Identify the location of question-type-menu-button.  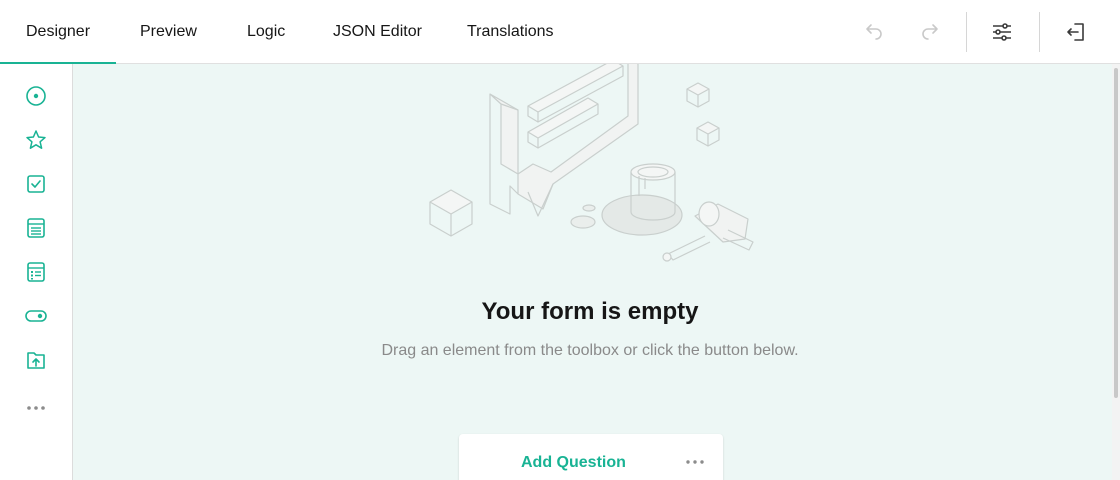
(695, 462).